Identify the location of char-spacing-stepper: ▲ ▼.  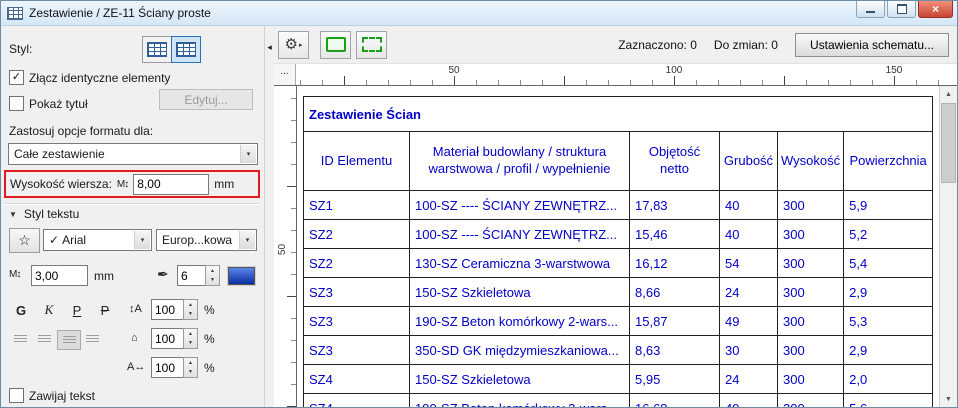
(190, 367).